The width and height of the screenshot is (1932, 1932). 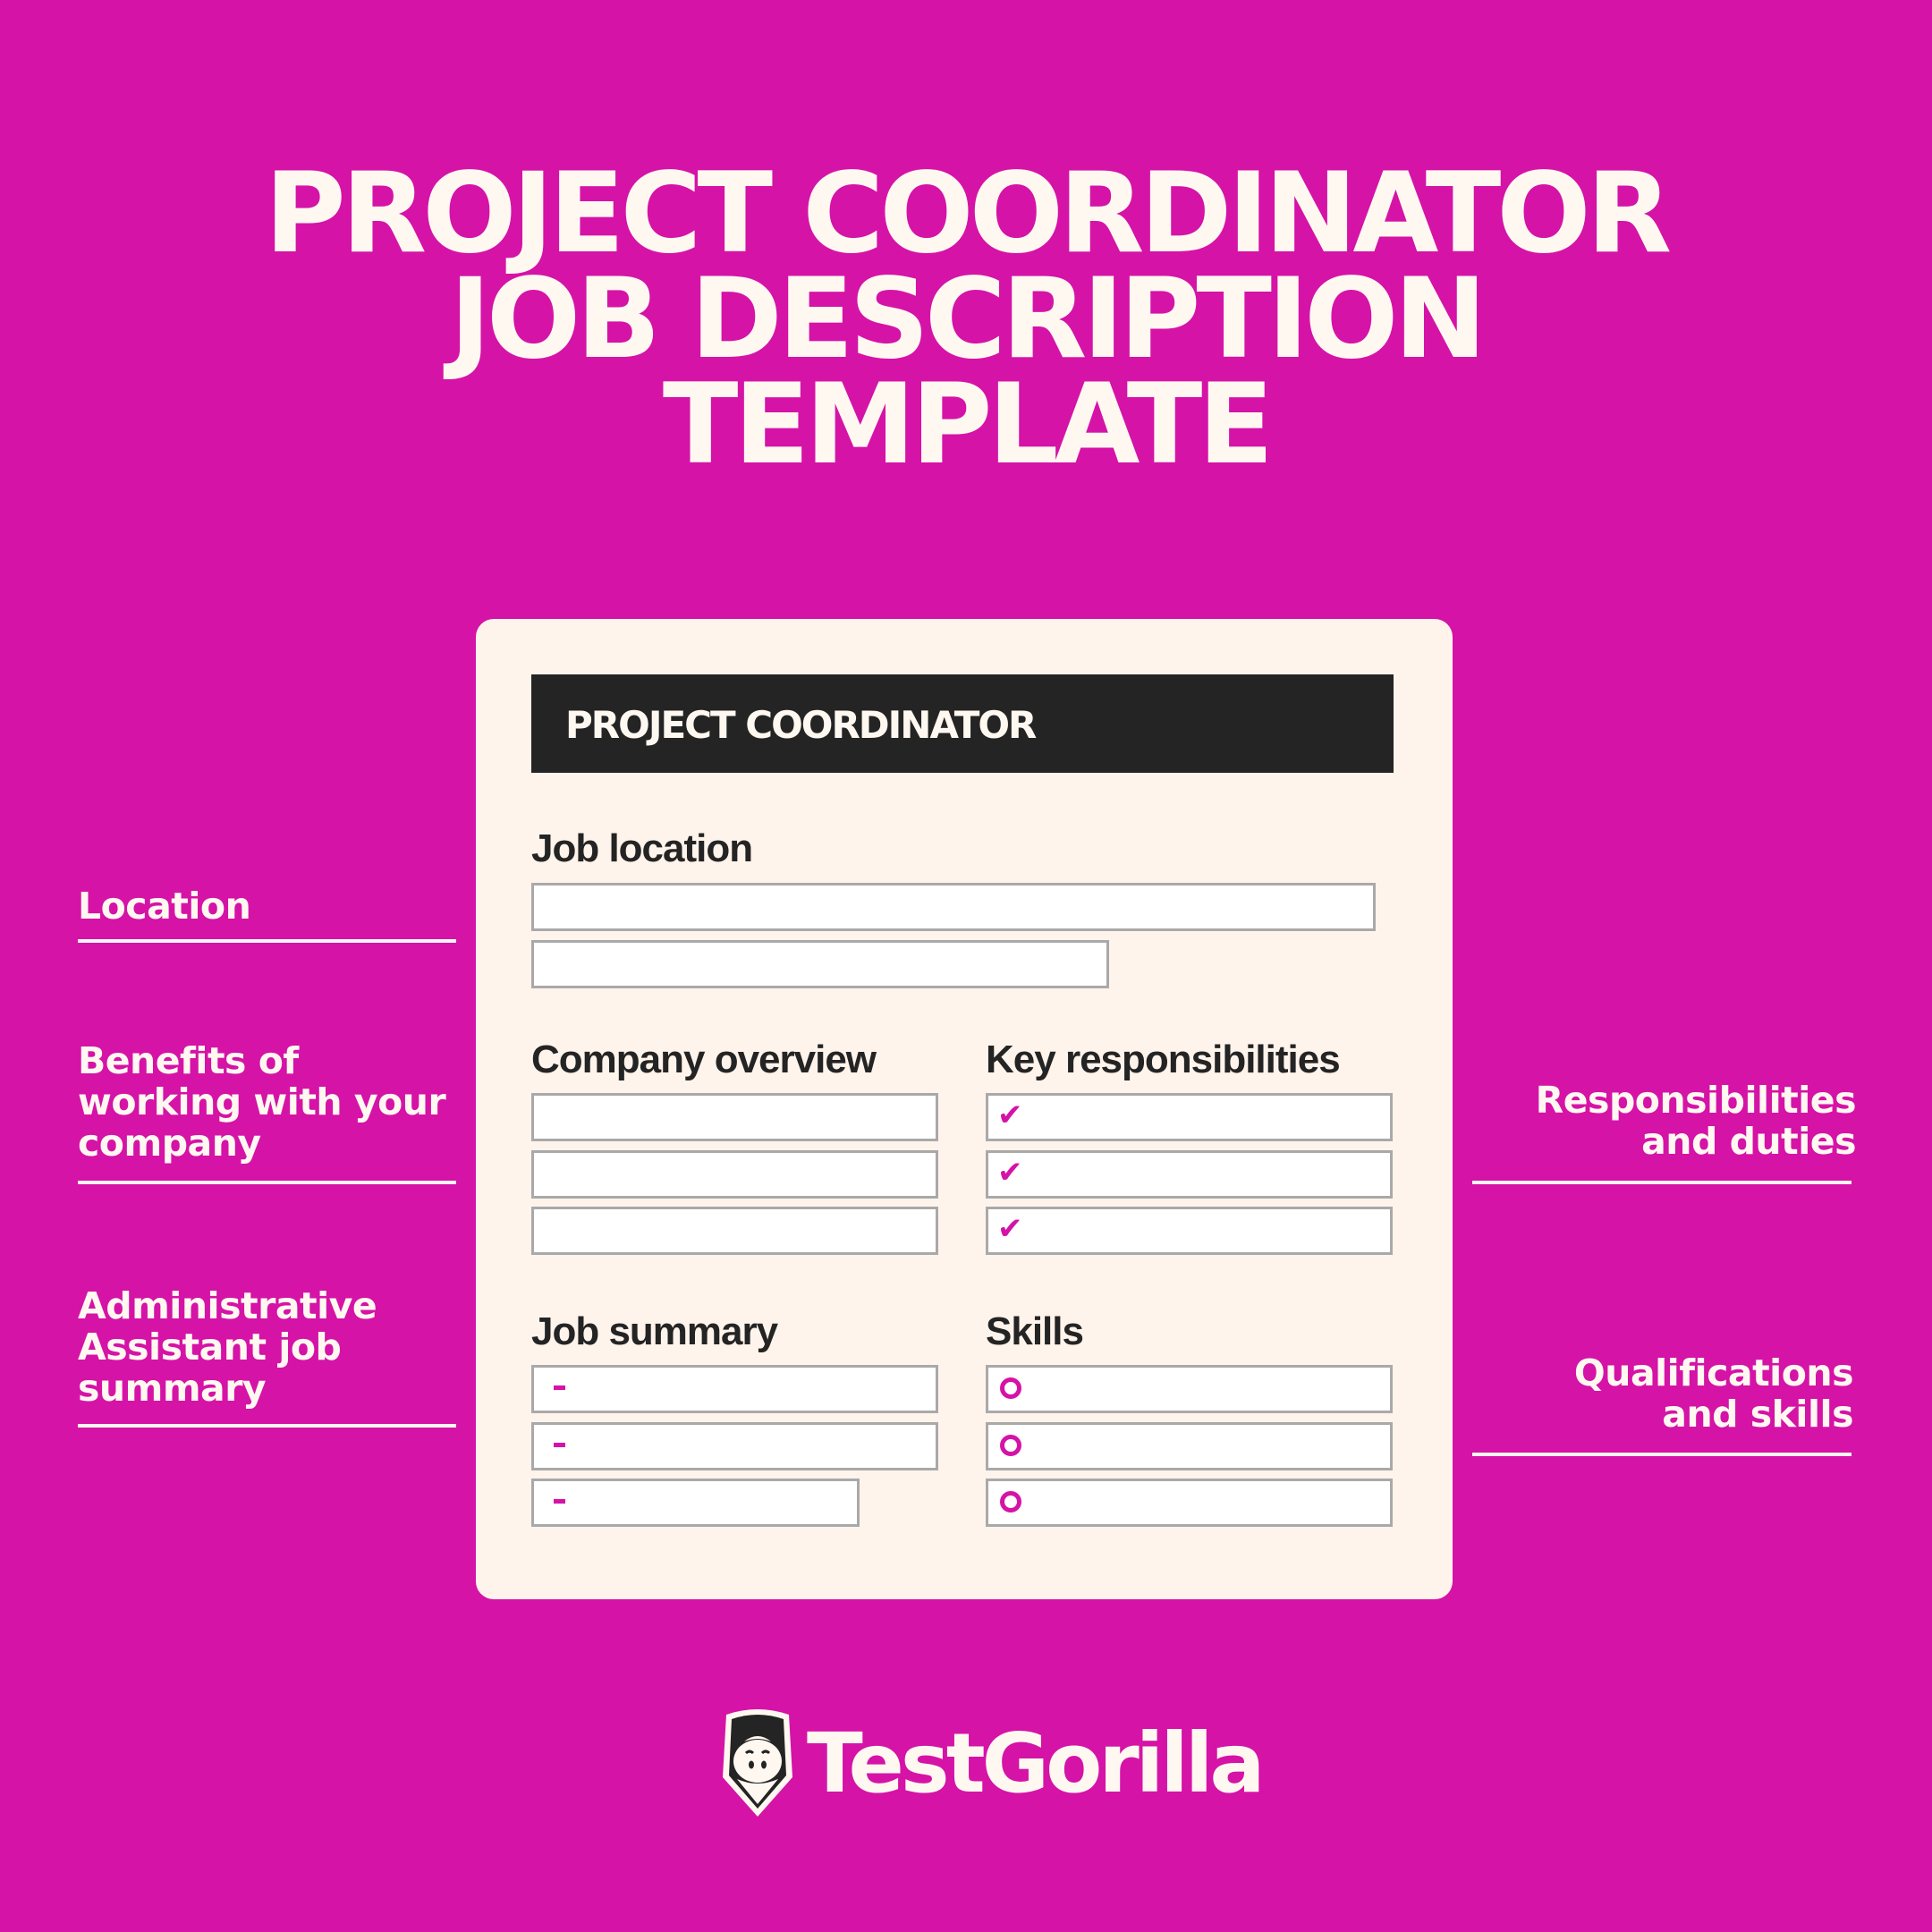 What do you see at coordinates (210, 1347) in the screenshot?
I see `annotation-summary-line: Assistant job` at bounding box center [210, 1347].